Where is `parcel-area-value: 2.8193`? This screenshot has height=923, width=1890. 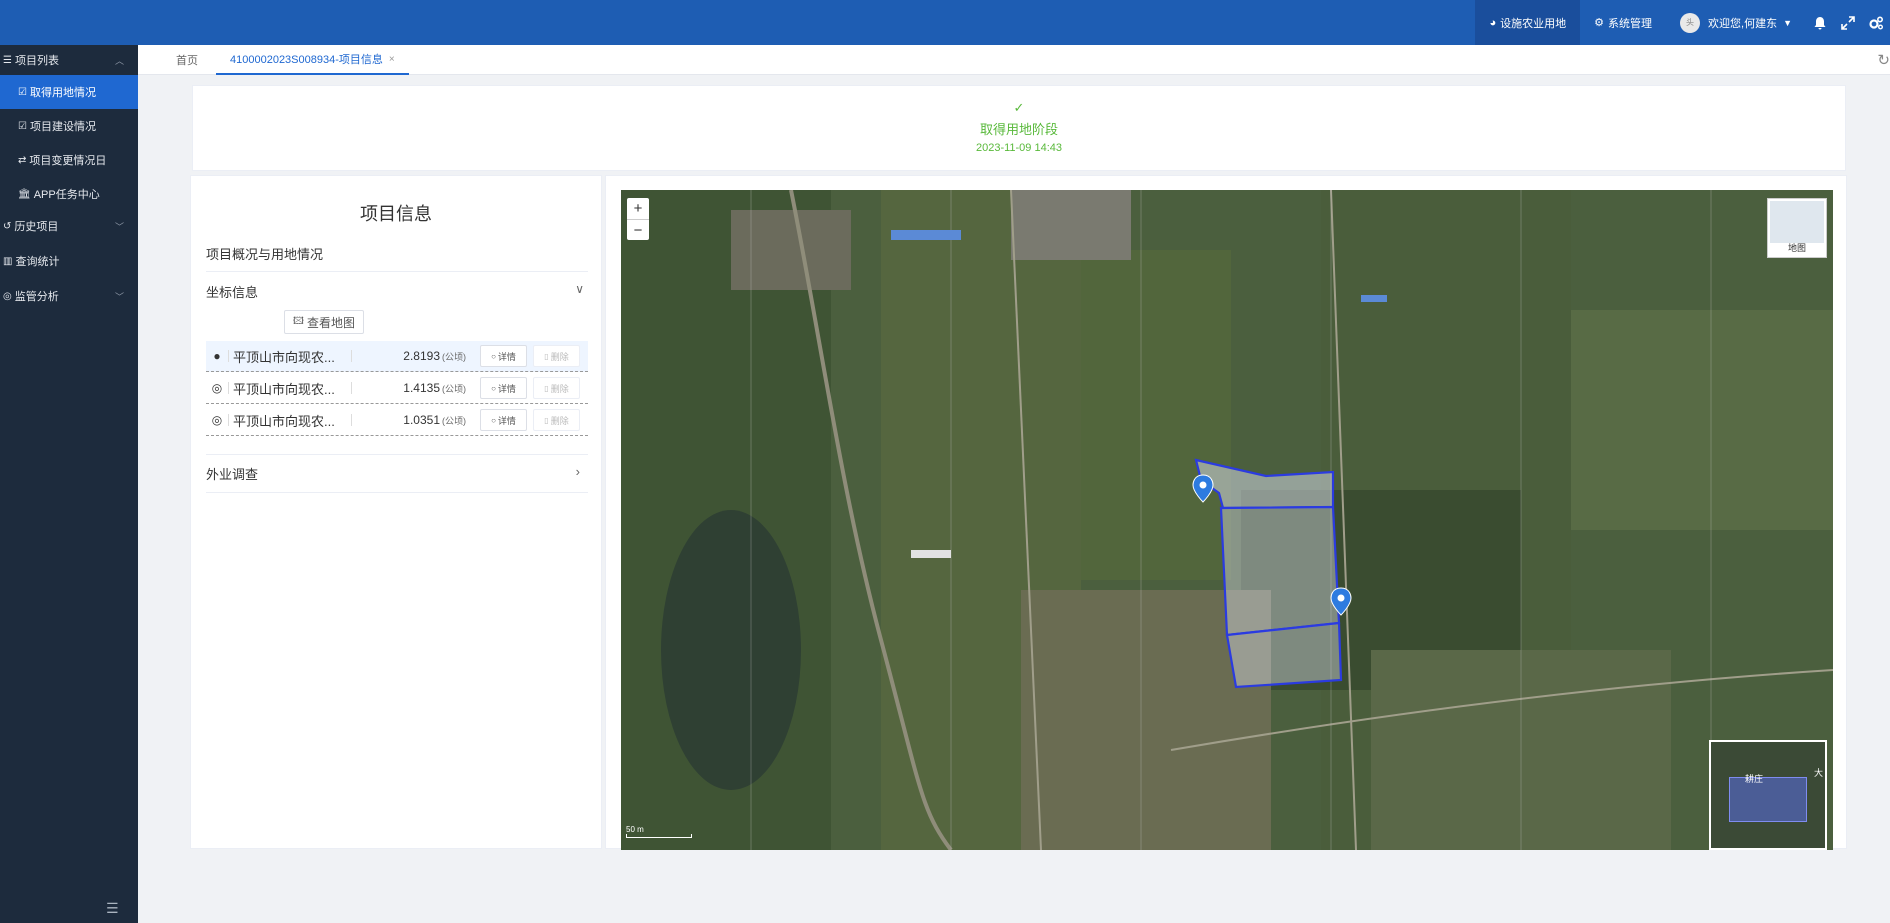
parcel-area-value: 2.8193 is located at coordinates (421, 356).